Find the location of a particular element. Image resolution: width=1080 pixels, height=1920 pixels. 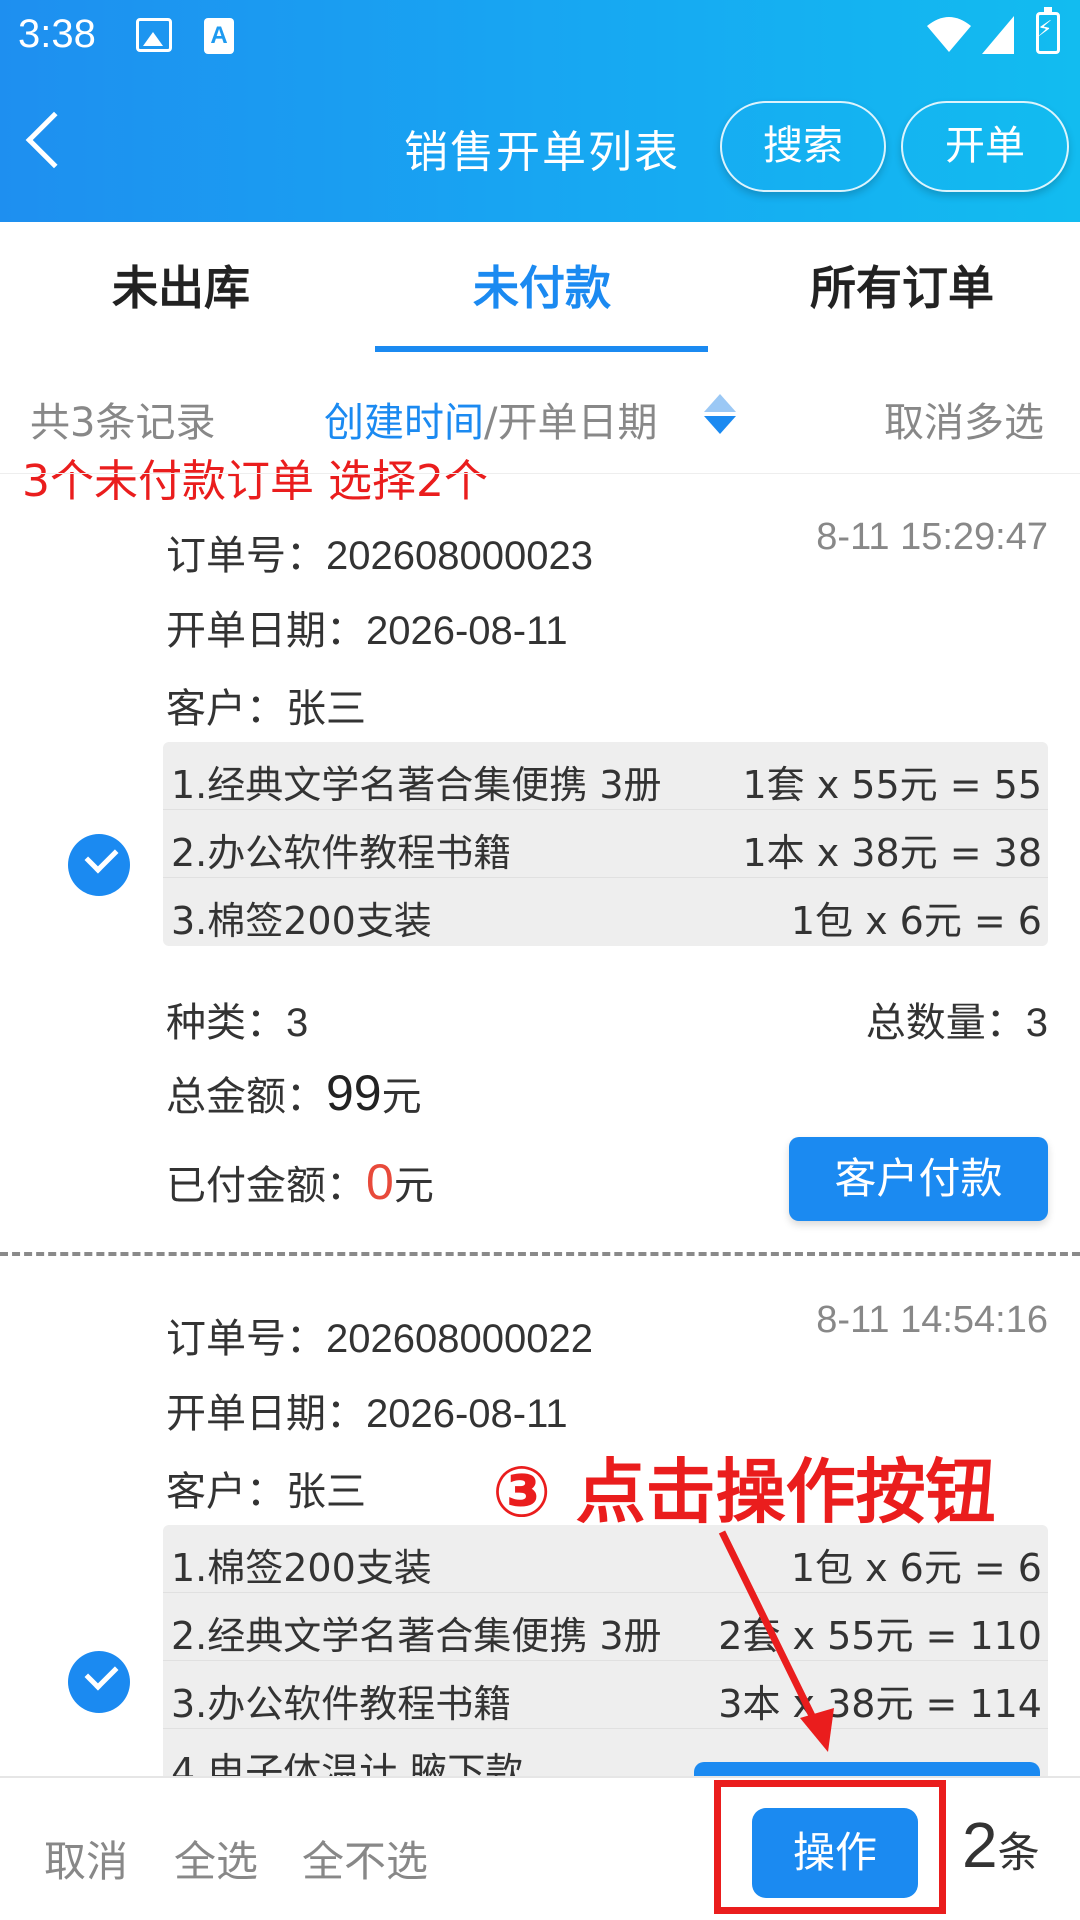

select-none-button: 全不选 is located at coordinates (365, 1858).